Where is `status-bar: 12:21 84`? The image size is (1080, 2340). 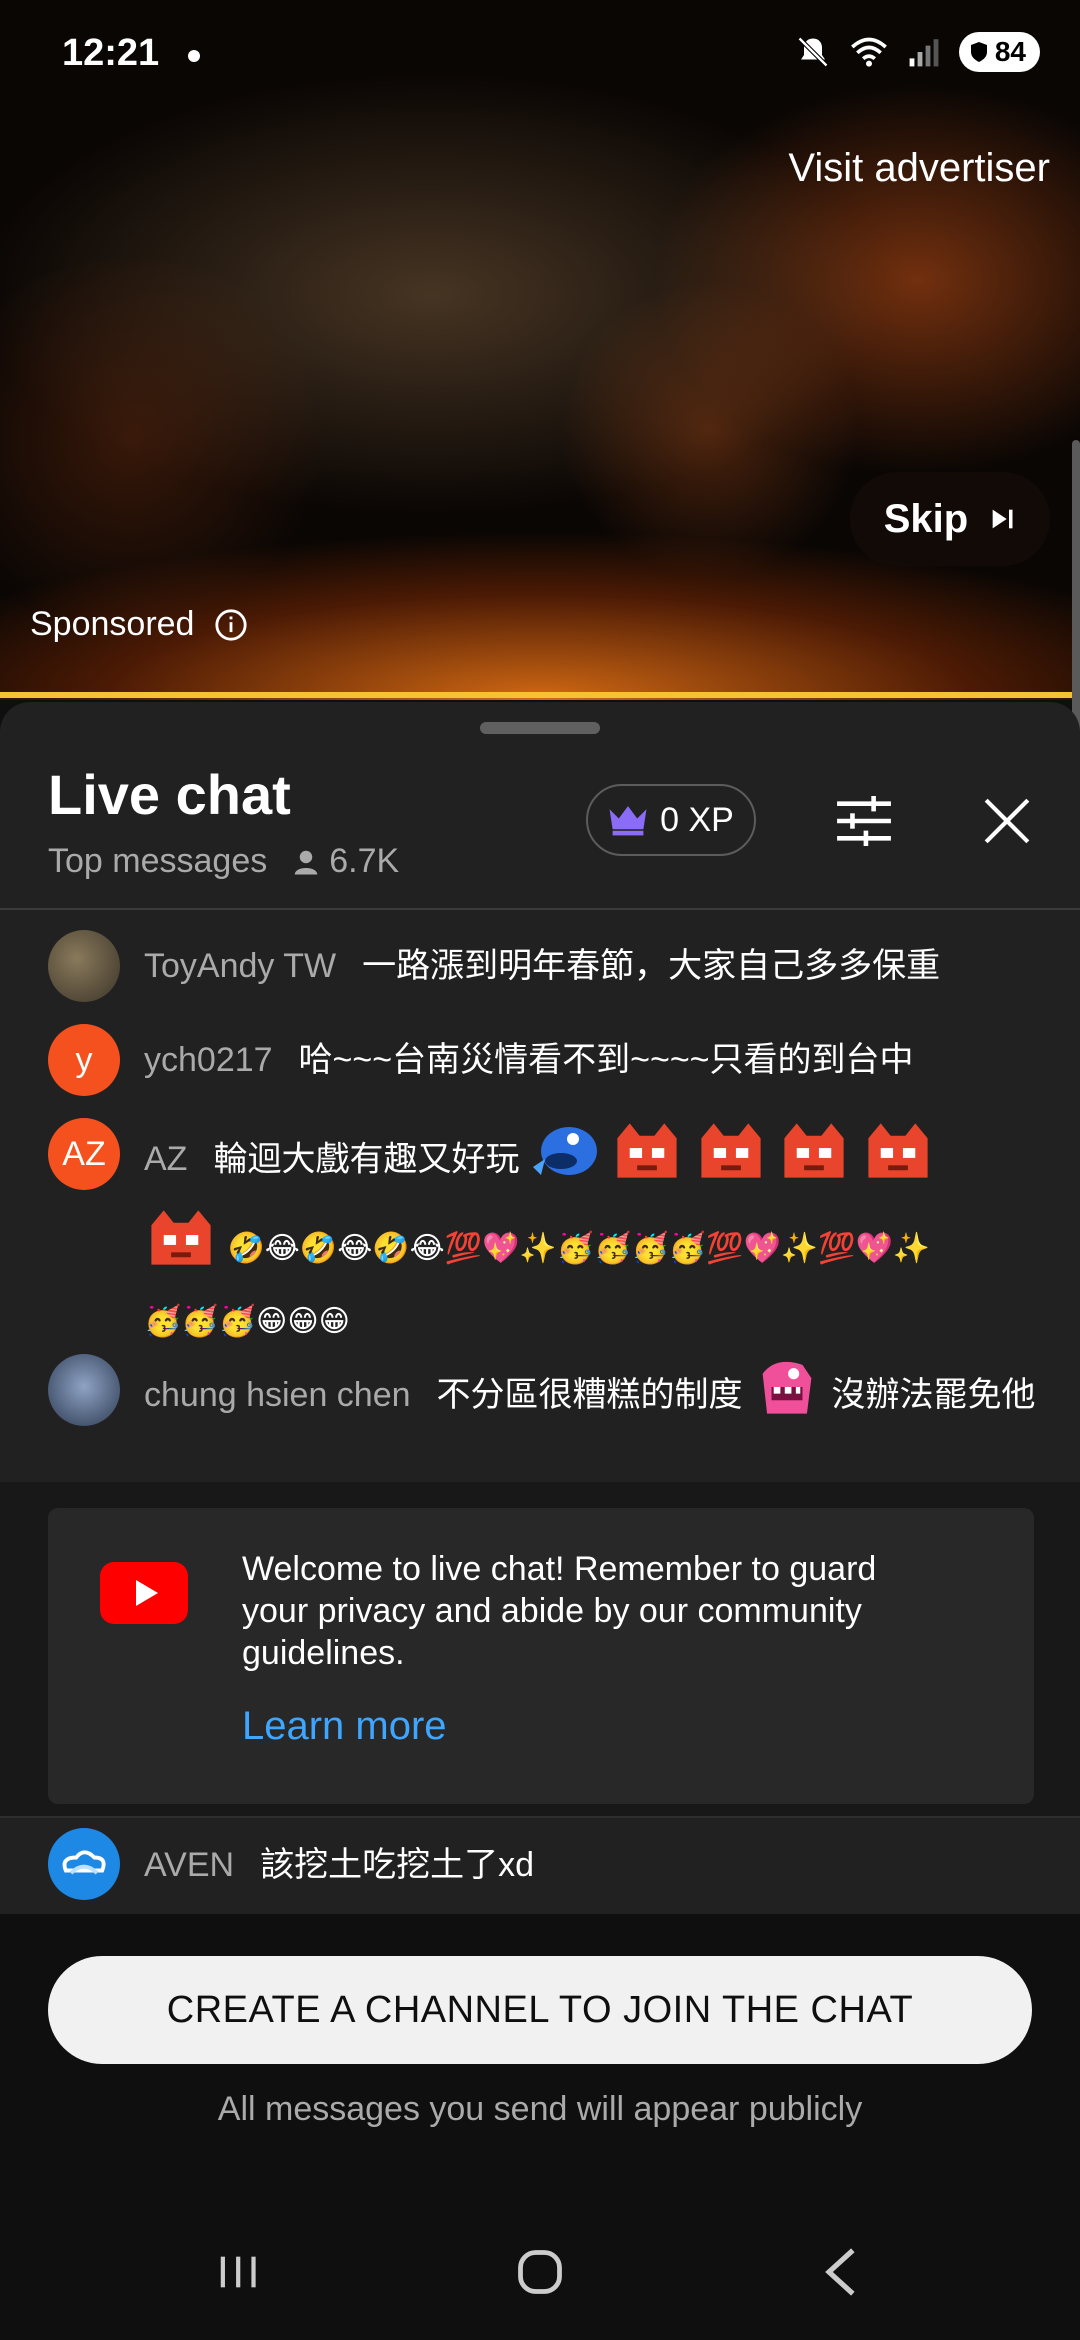
status-bar: 12:21 84 is located at coordinates (540, 55).